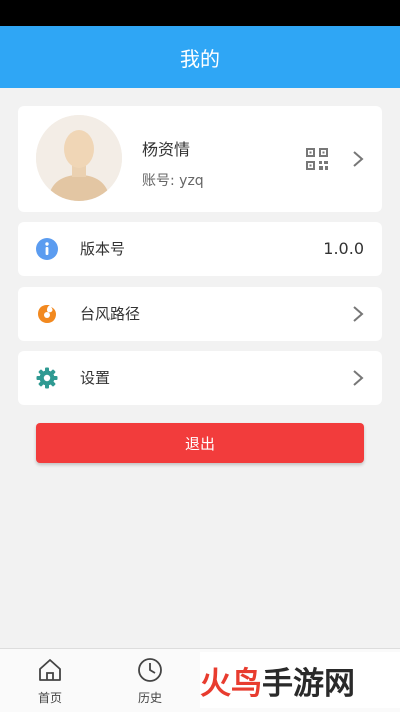  I want to click on watermark-part1: 火鸟, so click(231, 683).